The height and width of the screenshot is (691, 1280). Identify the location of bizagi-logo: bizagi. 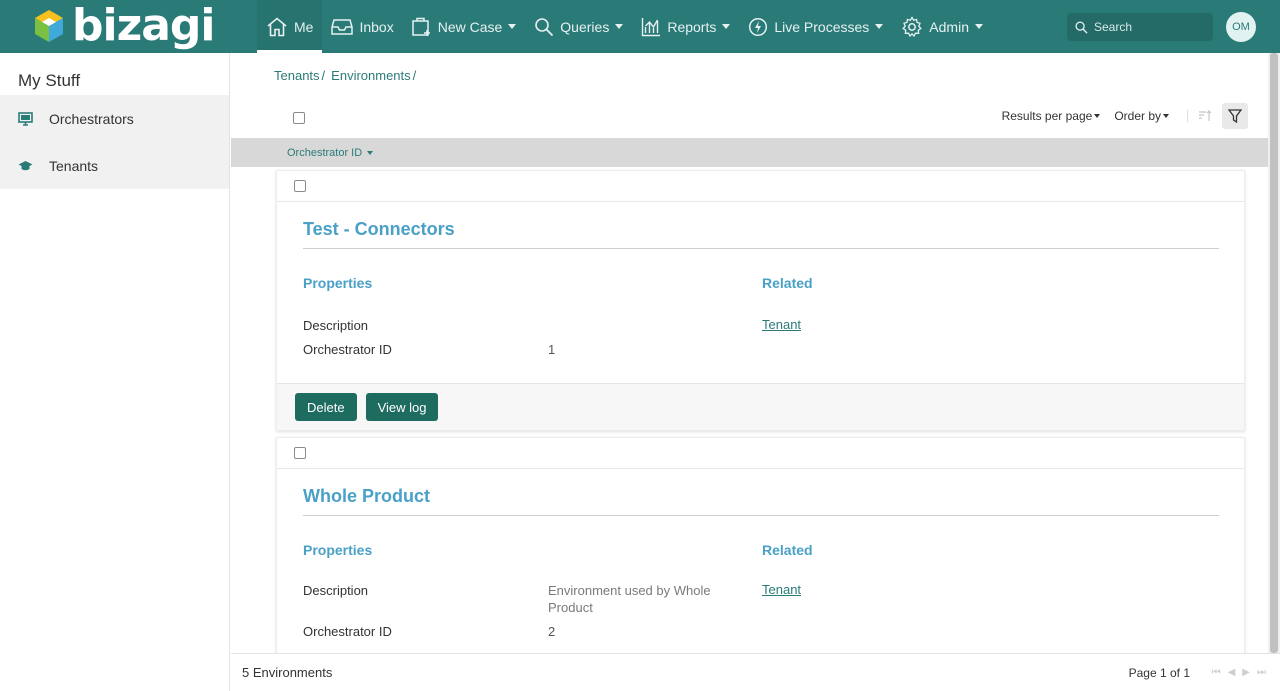
(124, 25).